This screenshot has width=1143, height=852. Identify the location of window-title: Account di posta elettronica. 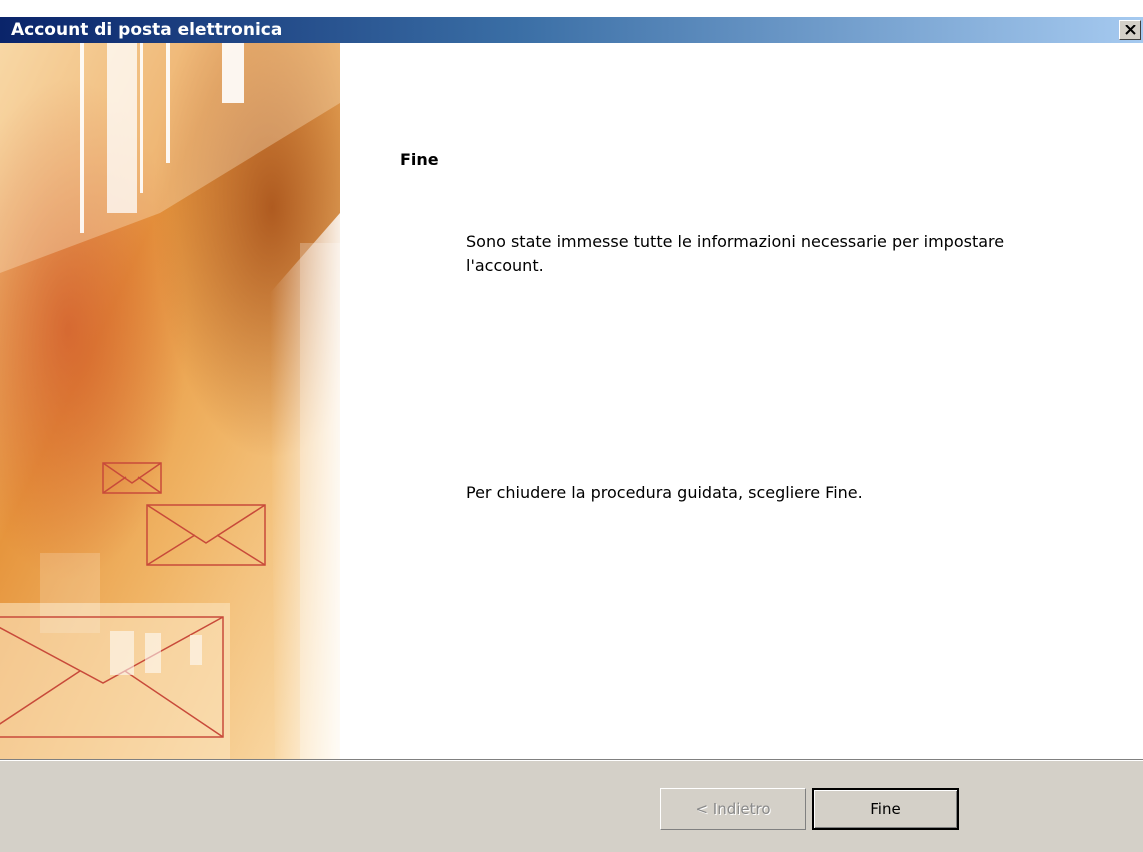
(147, 30).